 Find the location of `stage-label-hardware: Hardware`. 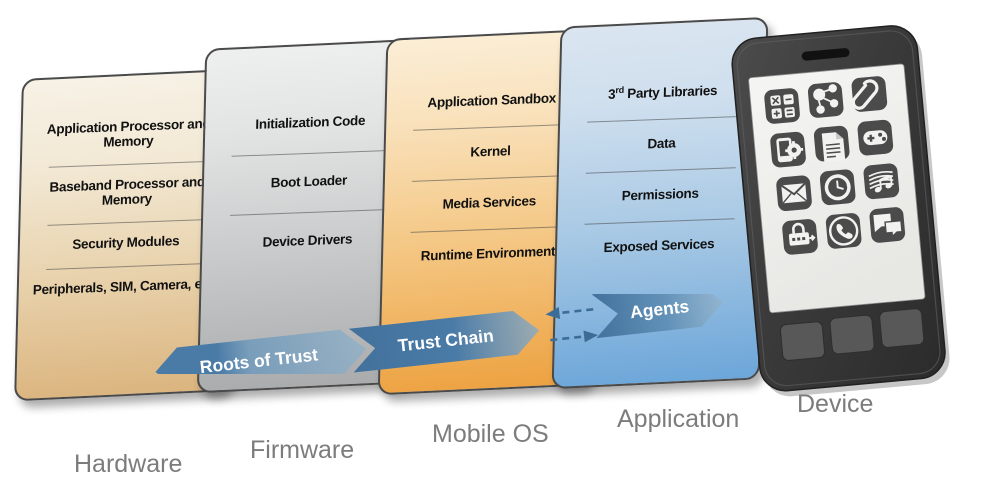

stage-label-hardware: Hardware is located at coordinates (128, 464).